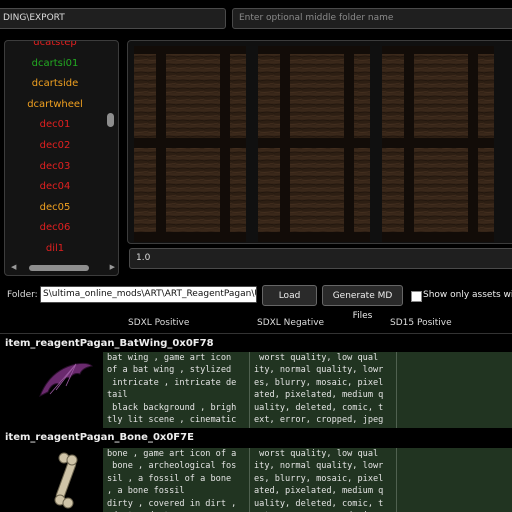  Describe the element at coordinates (467, 295) in the screenshot. I see `show-only-label: Show only assets with bl` at that location.